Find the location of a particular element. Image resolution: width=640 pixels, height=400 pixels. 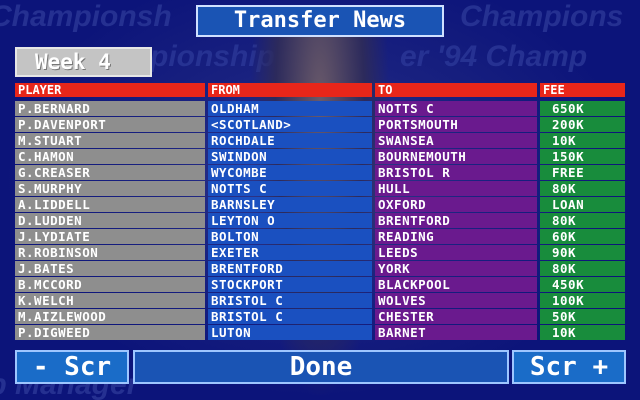

table-row: R.ROBINSON EXETER LEEDS 90K is located at coordinates (320, 252).